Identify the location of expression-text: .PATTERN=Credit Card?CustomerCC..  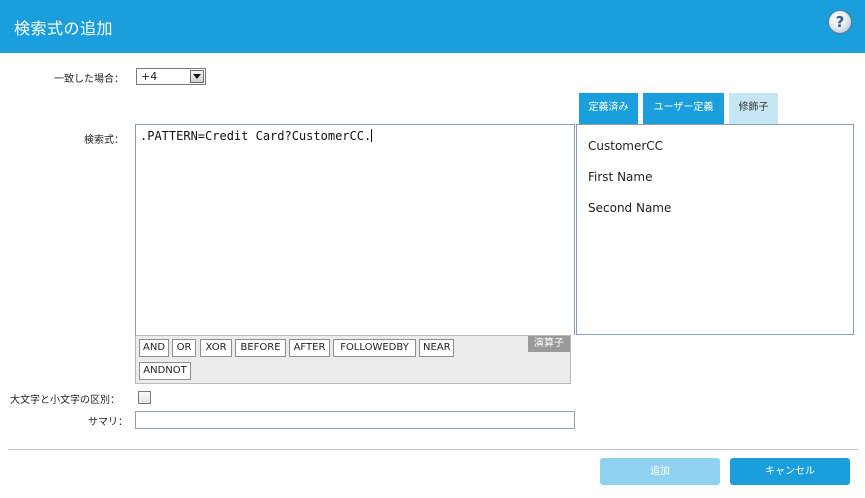
(256, 136).